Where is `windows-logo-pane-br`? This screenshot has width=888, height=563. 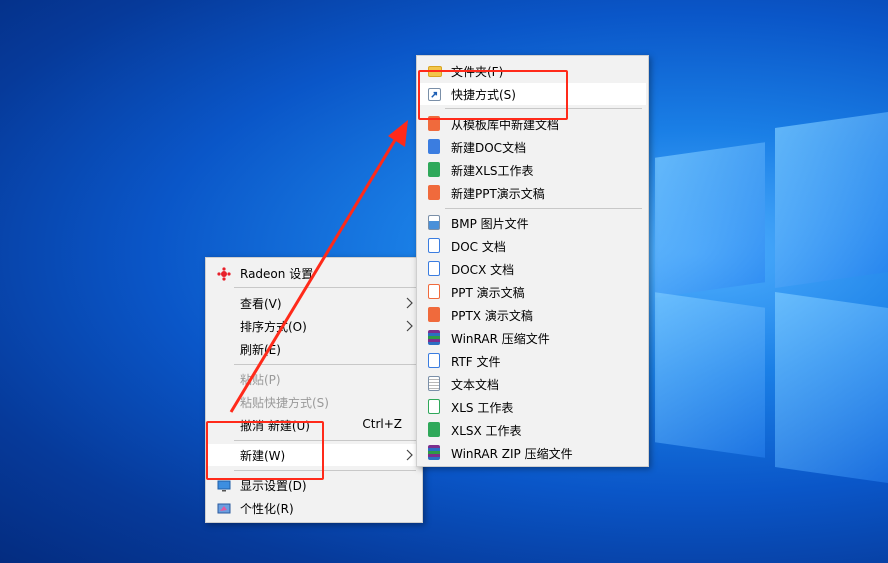 windows-logo-pane-br is located at coordinates (831, 387).